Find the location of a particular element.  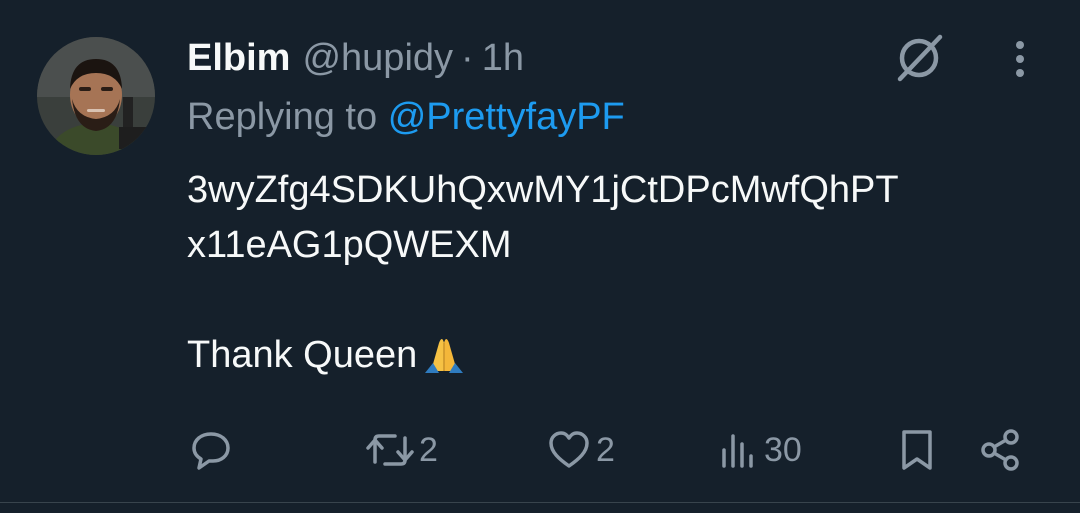

reply-button is located at coordinates (211, 450).